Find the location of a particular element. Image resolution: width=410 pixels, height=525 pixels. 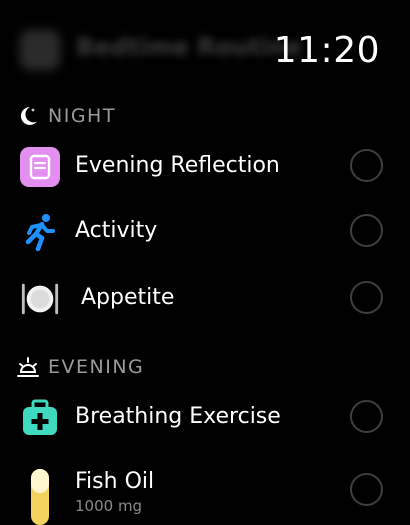

section-header-evening: EVENING is located at coordinates (80, 367).